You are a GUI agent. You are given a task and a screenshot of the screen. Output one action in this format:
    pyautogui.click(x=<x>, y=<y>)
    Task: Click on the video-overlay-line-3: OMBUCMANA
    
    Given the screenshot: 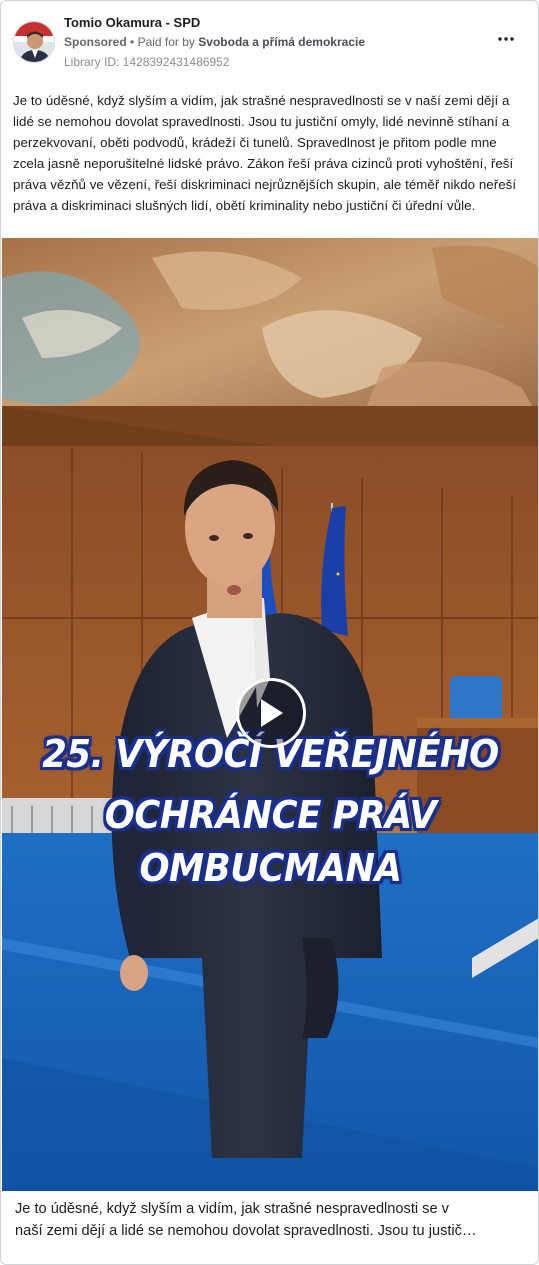 What is the action you would take?
    pyautogui.click(x=270, y=868)
    